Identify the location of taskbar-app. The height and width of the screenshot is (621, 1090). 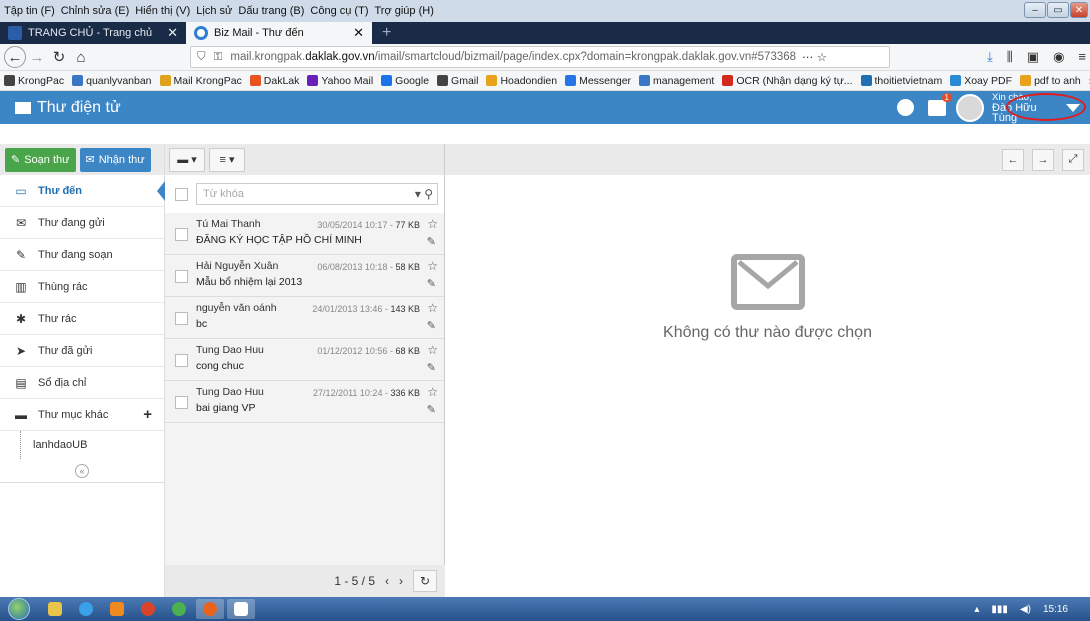
(179, 609).